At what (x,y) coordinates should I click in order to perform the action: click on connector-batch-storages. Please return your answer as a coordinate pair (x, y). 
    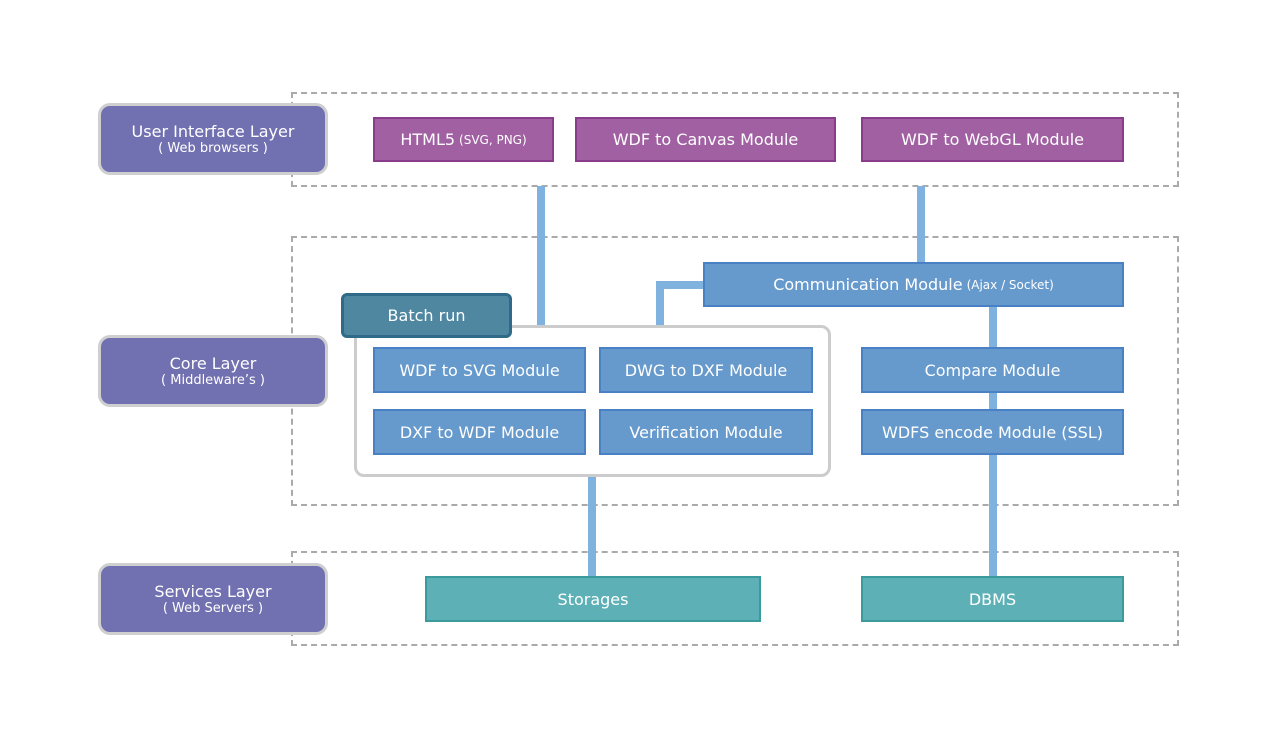
    Looking at the image, I should click on (592, 526).